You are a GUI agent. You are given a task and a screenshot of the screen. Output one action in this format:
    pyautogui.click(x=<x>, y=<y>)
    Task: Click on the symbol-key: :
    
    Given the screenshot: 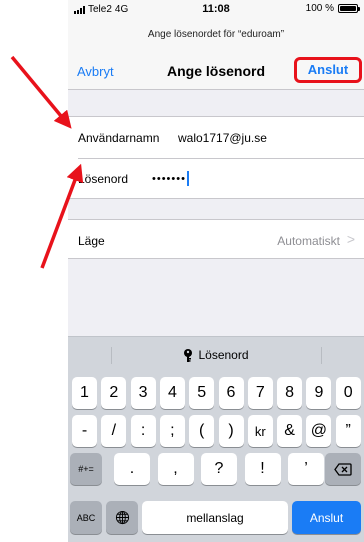 What is the action you would take?
    pyautogui.click(x=143, y=431)
    